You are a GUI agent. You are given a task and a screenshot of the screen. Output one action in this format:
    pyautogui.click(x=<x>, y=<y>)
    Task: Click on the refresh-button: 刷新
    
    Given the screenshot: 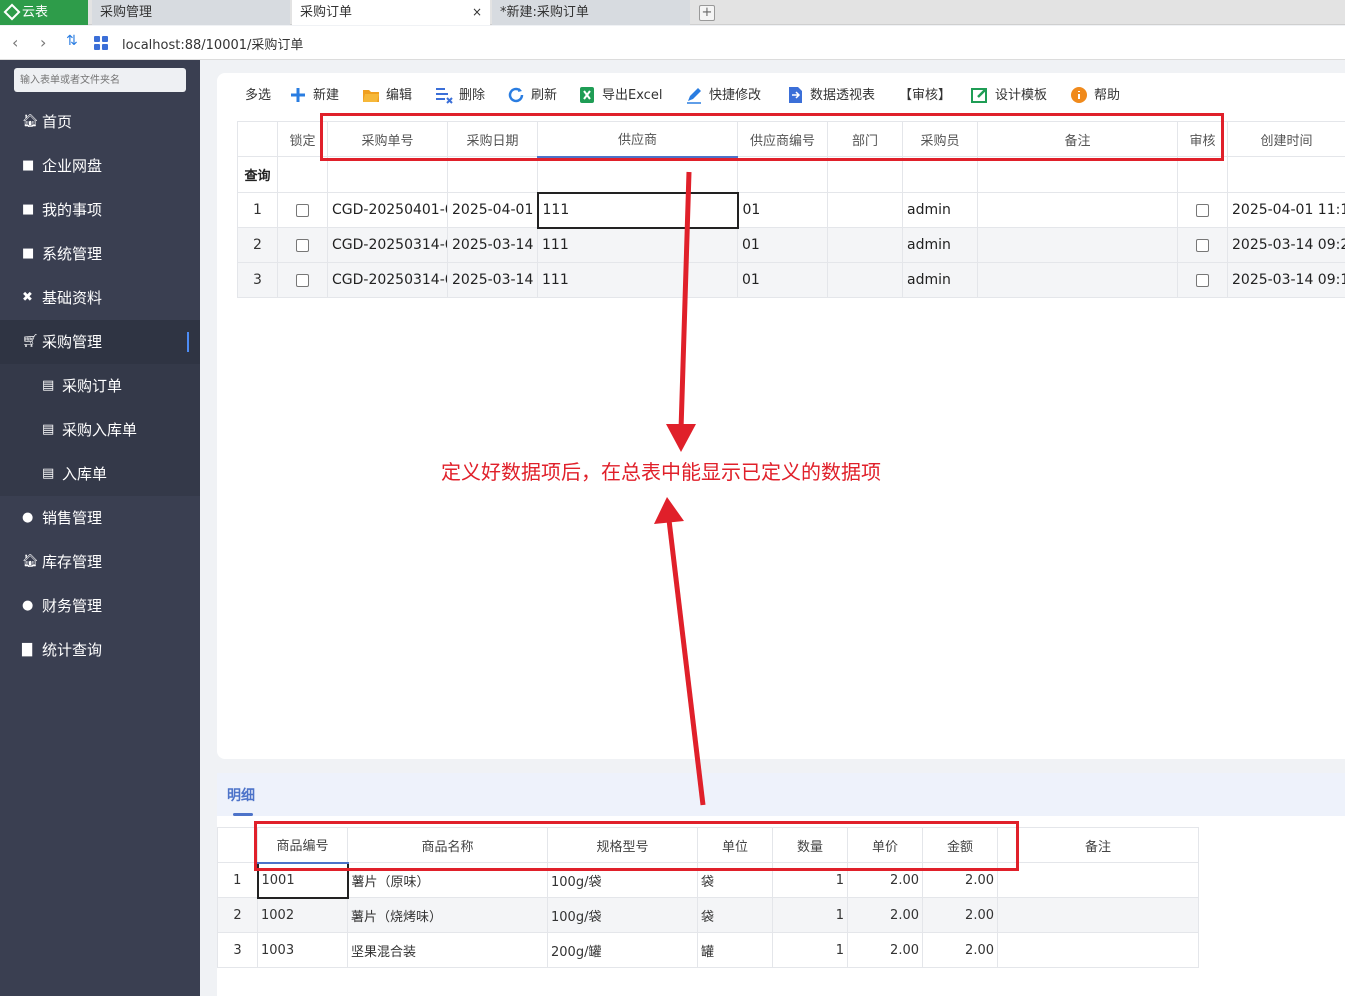 What is the action you would take?
    pyautogui.click(x=532, y=96)
    